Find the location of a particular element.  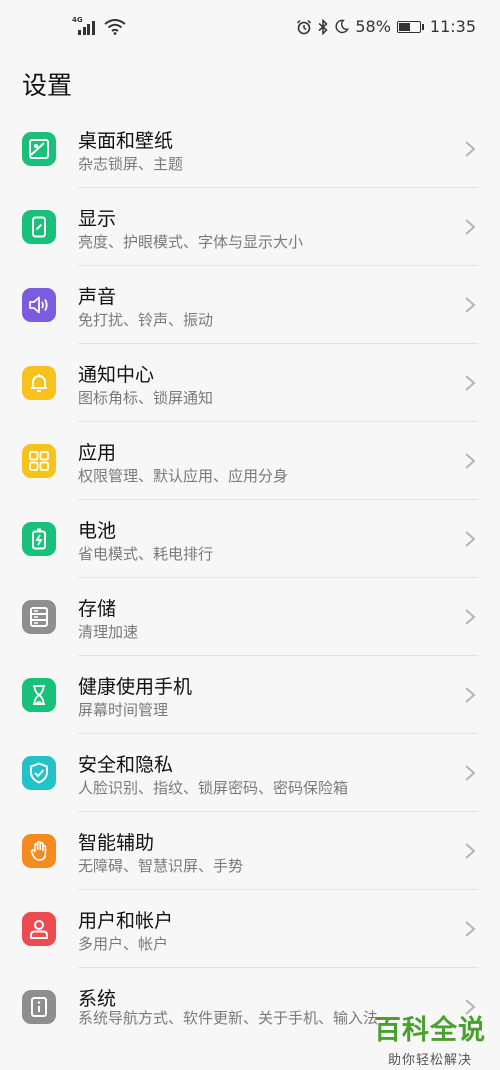

settings-item-users: 用户和帐户 多用户、帐户 is located at coordinates (250, 929).